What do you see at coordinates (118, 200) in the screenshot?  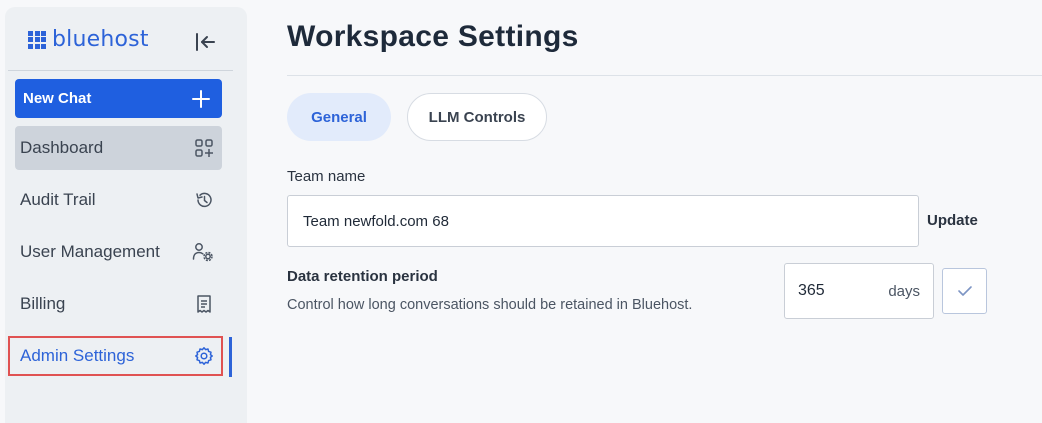 I see `sidebar-item-audit-trail: Audit Trail` at bounding box center [118, 200].